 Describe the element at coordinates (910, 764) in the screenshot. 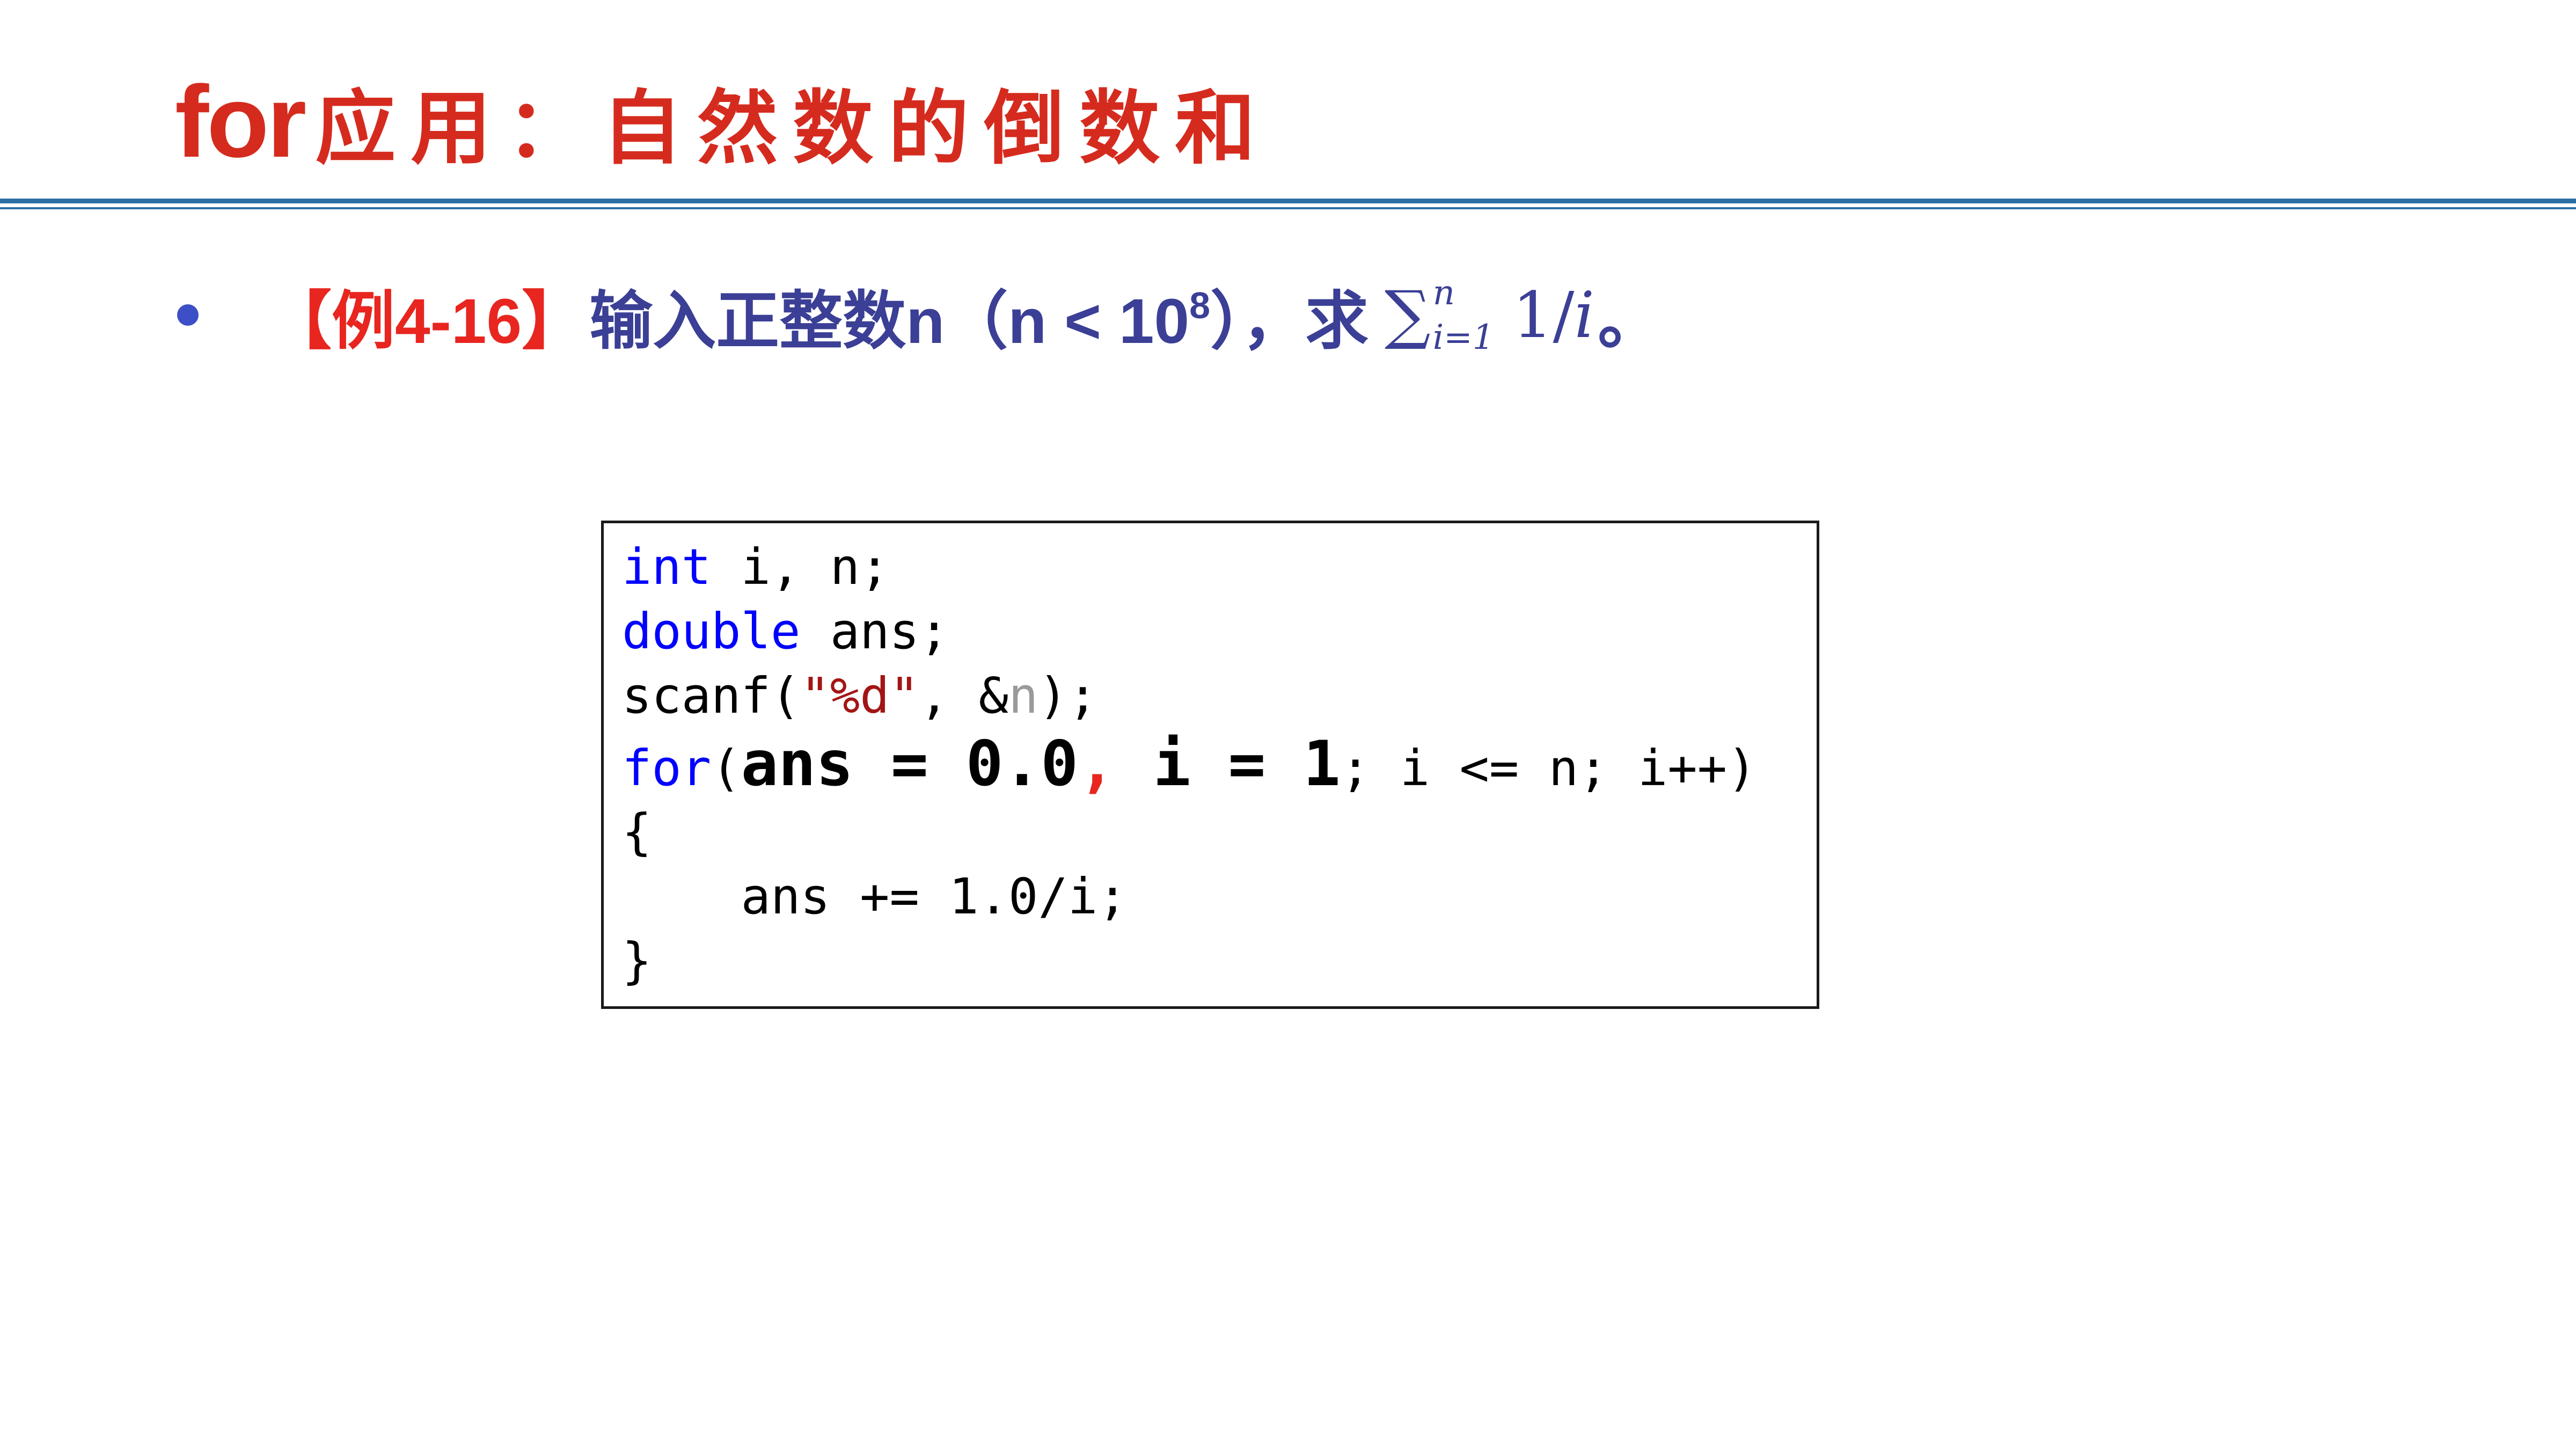

I see `code-init-ans: ans = 0.0` at that location.